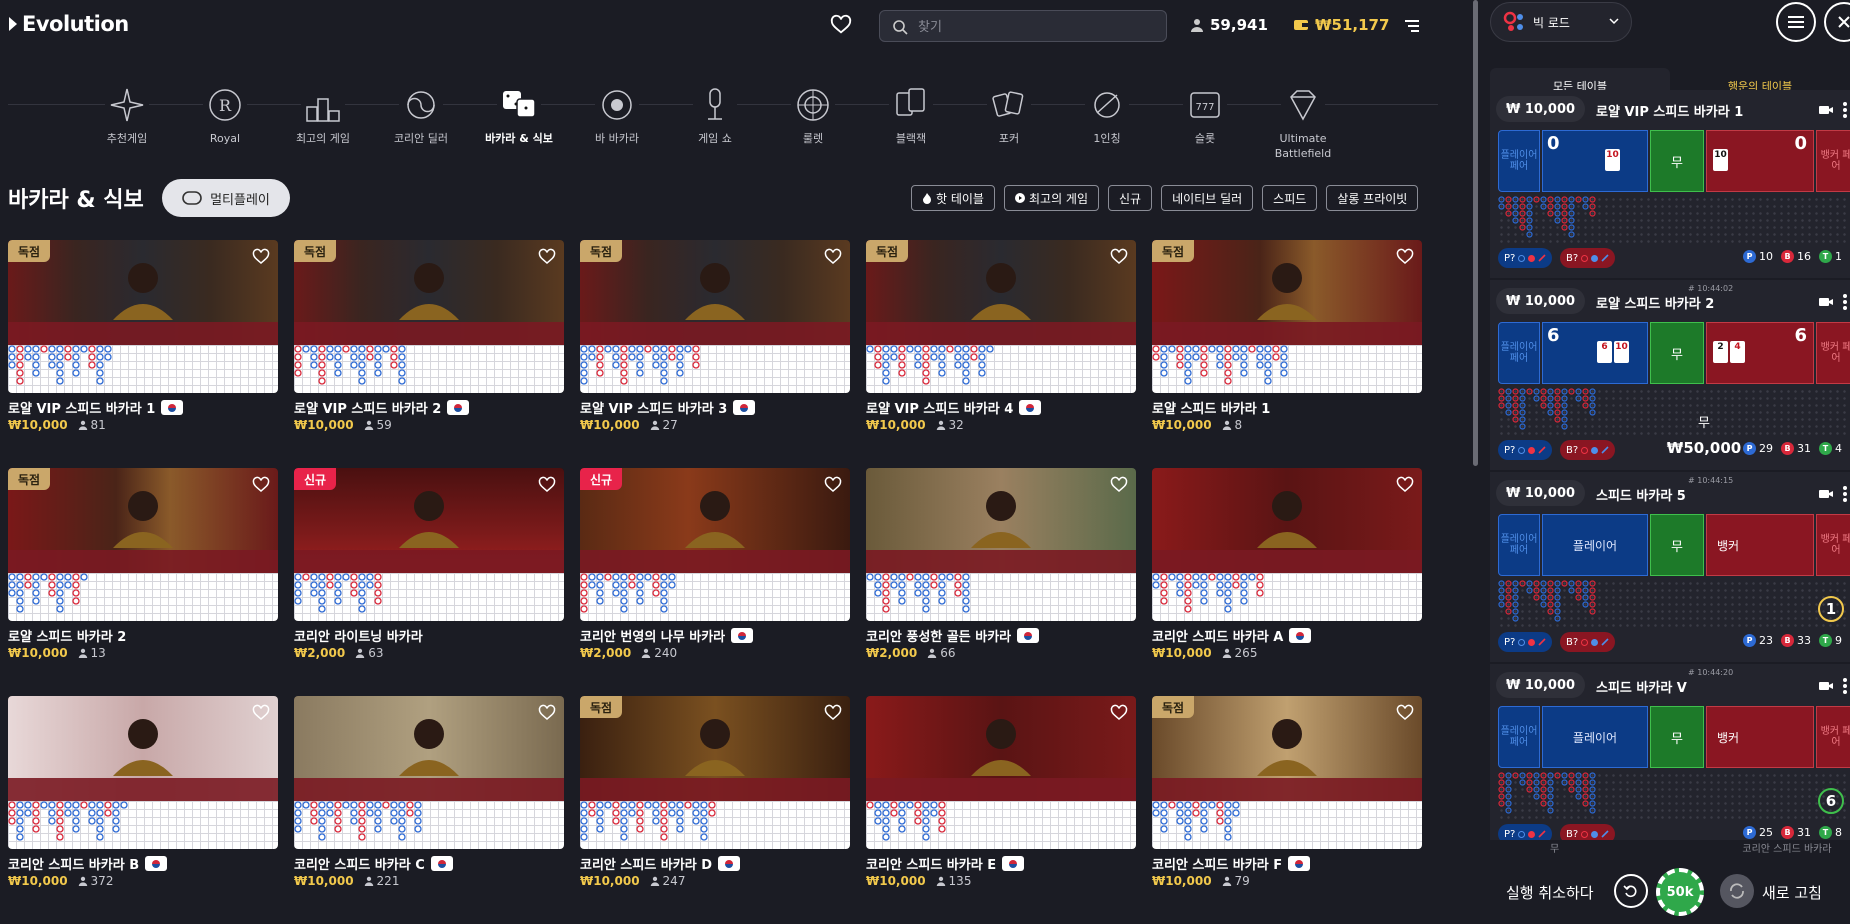 This screenshot has width=1850, height=924. I want to click on table-card: 코리안 스피드 바카라 B ₩10,000 372, so click(143, 792).